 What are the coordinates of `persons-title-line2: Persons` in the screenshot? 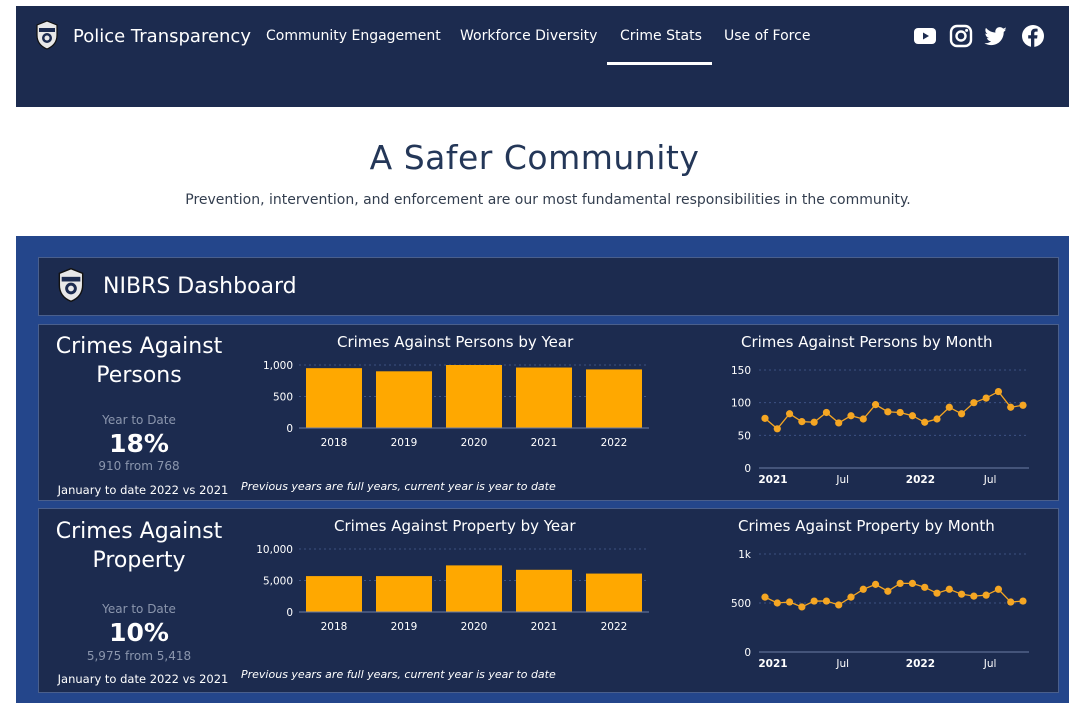 It's located at (139, 375).